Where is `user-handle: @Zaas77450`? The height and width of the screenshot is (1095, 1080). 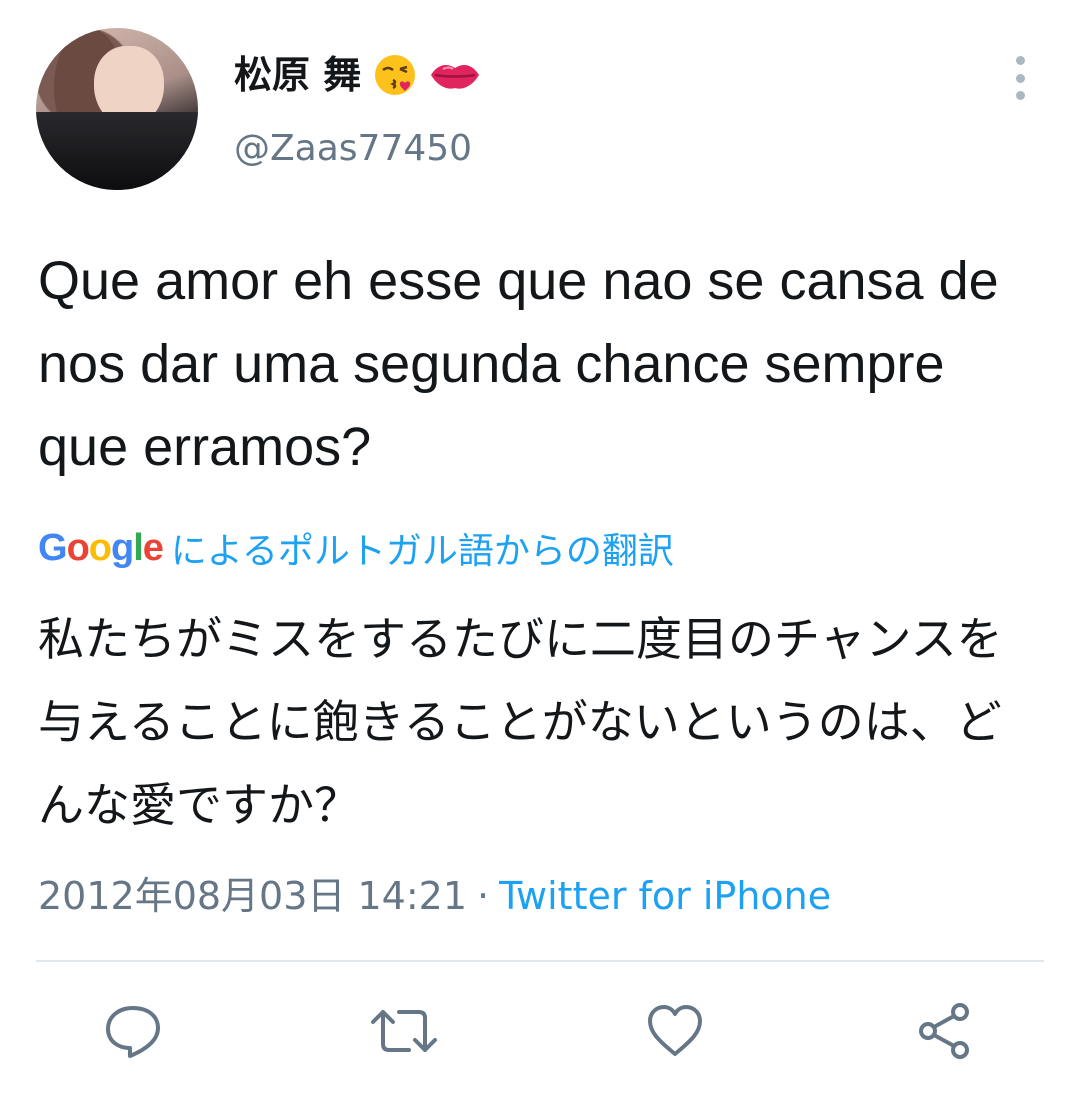
user-handle: @Zaas77450 is located at coordinates (353, 149).